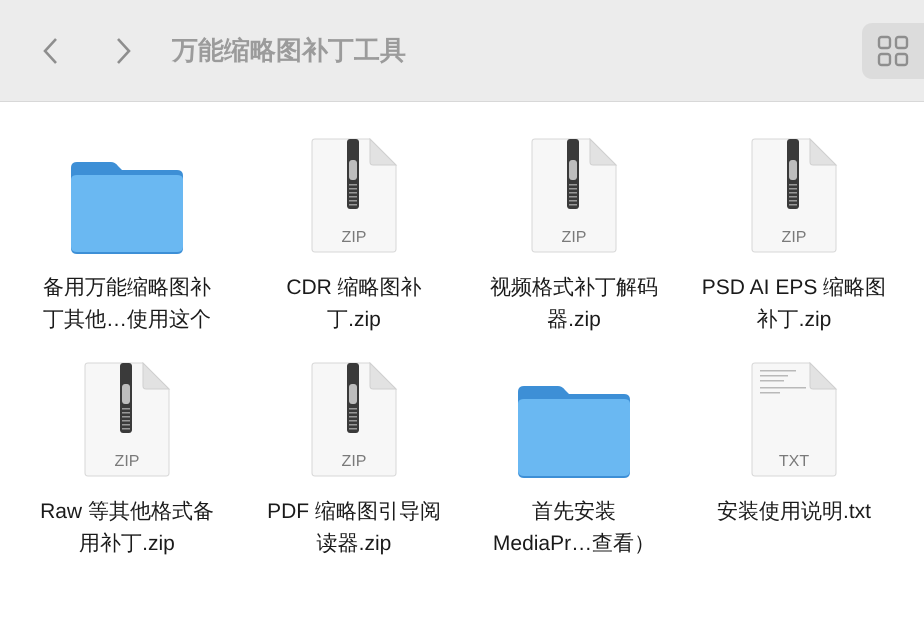 Image resolution: width=924 pixels, height=634 pixels. Describe the element at coordinates (574, 304) in the screenshot. I see `file-name: 视频格式补丁解码 器.zip` at that location.